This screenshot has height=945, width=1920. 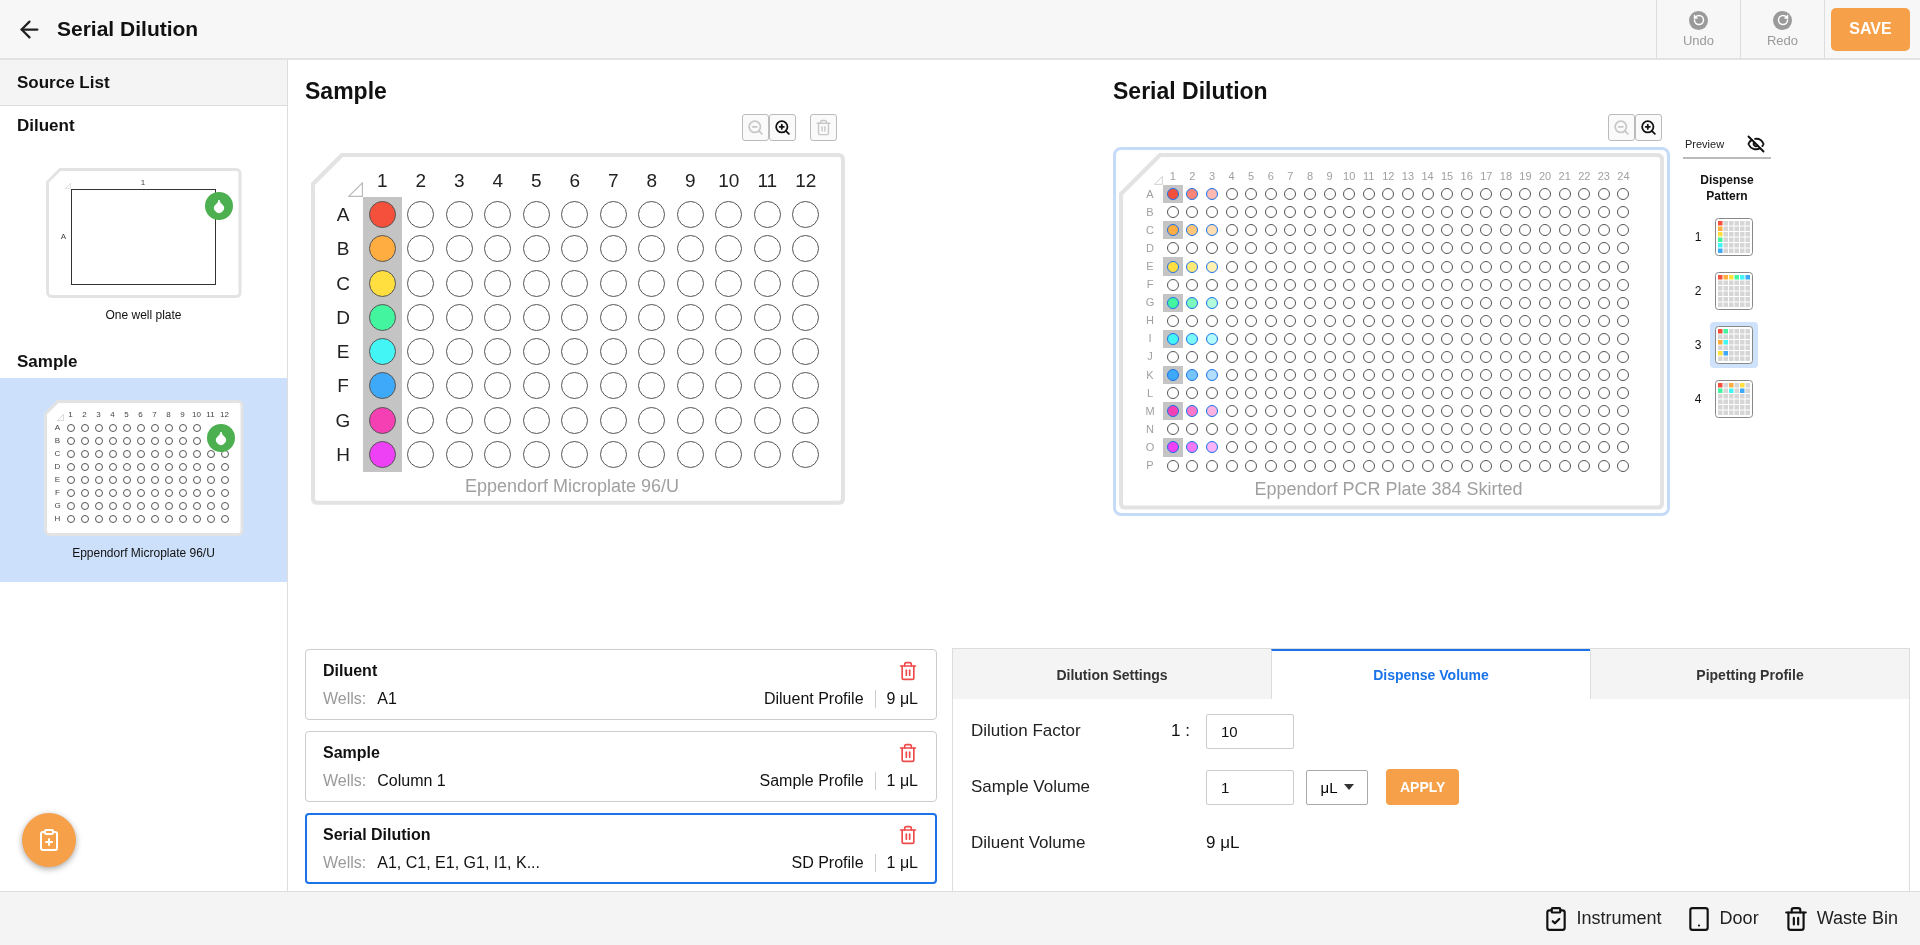 What do you see at coordinates (827, 863) in the screenshot?
I see `profile-name: SD Profile` at bounding box center [827, 863].